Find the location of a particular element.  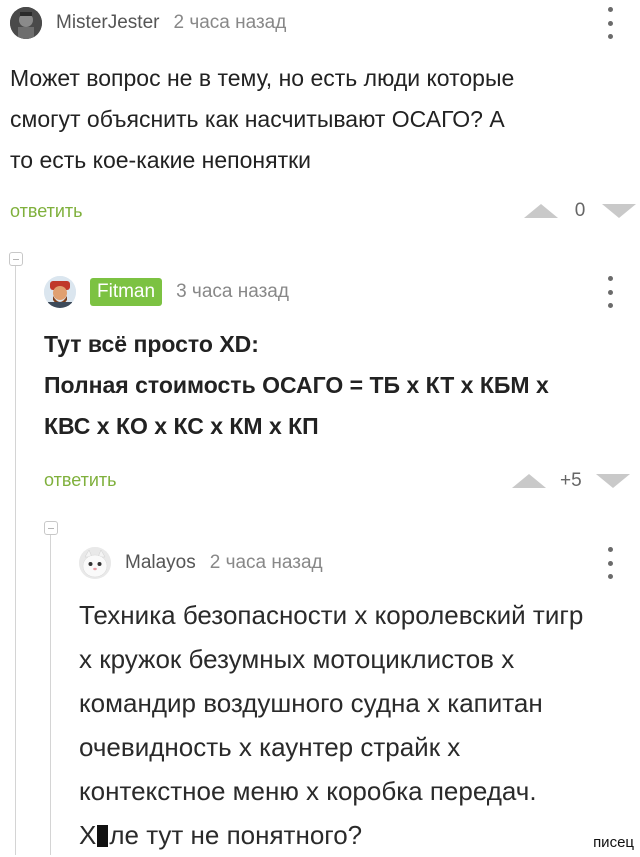

comment-header: MisterJester 2 часа назад is located at coordinates (320, 23).